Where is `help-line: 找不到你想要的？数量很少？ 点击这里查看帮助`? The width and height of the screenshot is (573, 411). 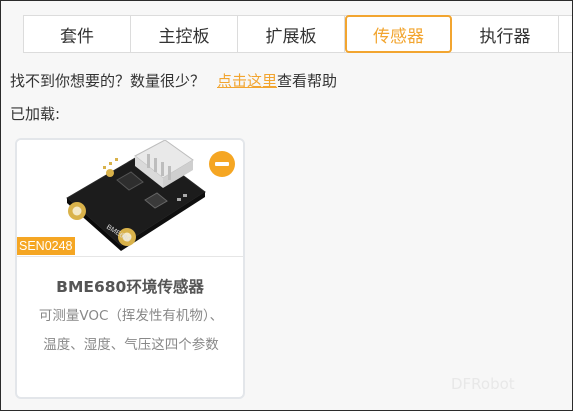
help-line: 找不到你想要的？数量很少？ 点击这里查看帮助 is located at coordinates (173, 80).